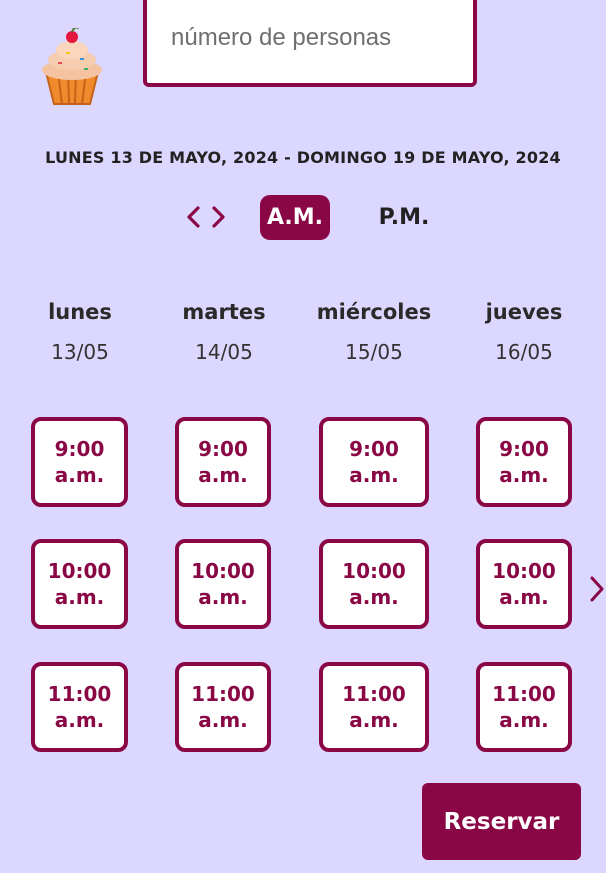  I want to click on time-slot-thursday-11am: 11:00 a.m., so click(524, 707).